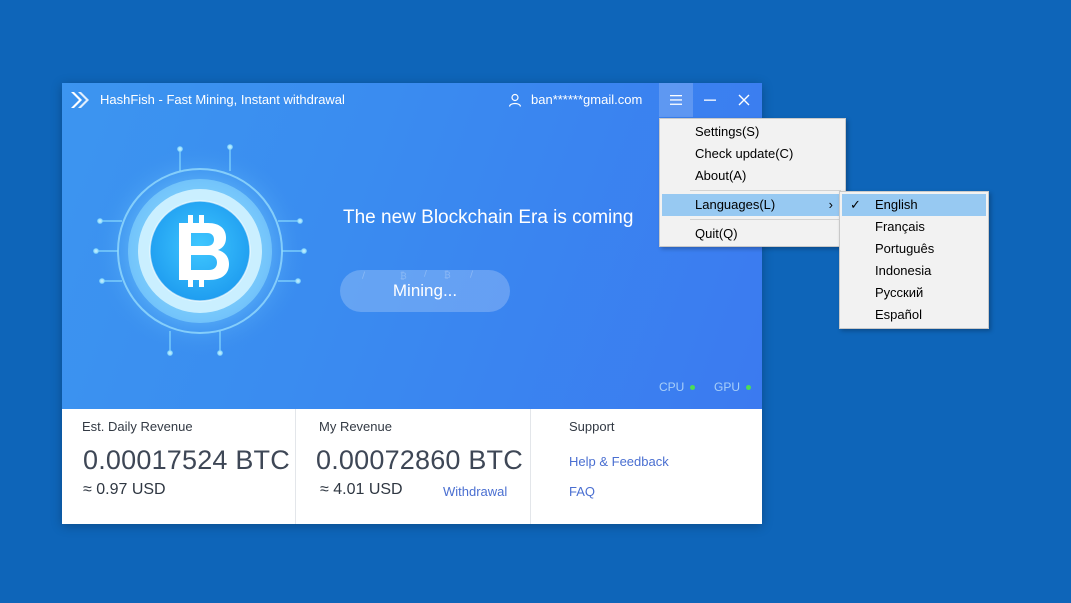 Image resolution: width=1071 pixels, height=603 pixels. Describe the element at coordinates (592, 426) in the screenshot. I see `support-label: Support` at that location.